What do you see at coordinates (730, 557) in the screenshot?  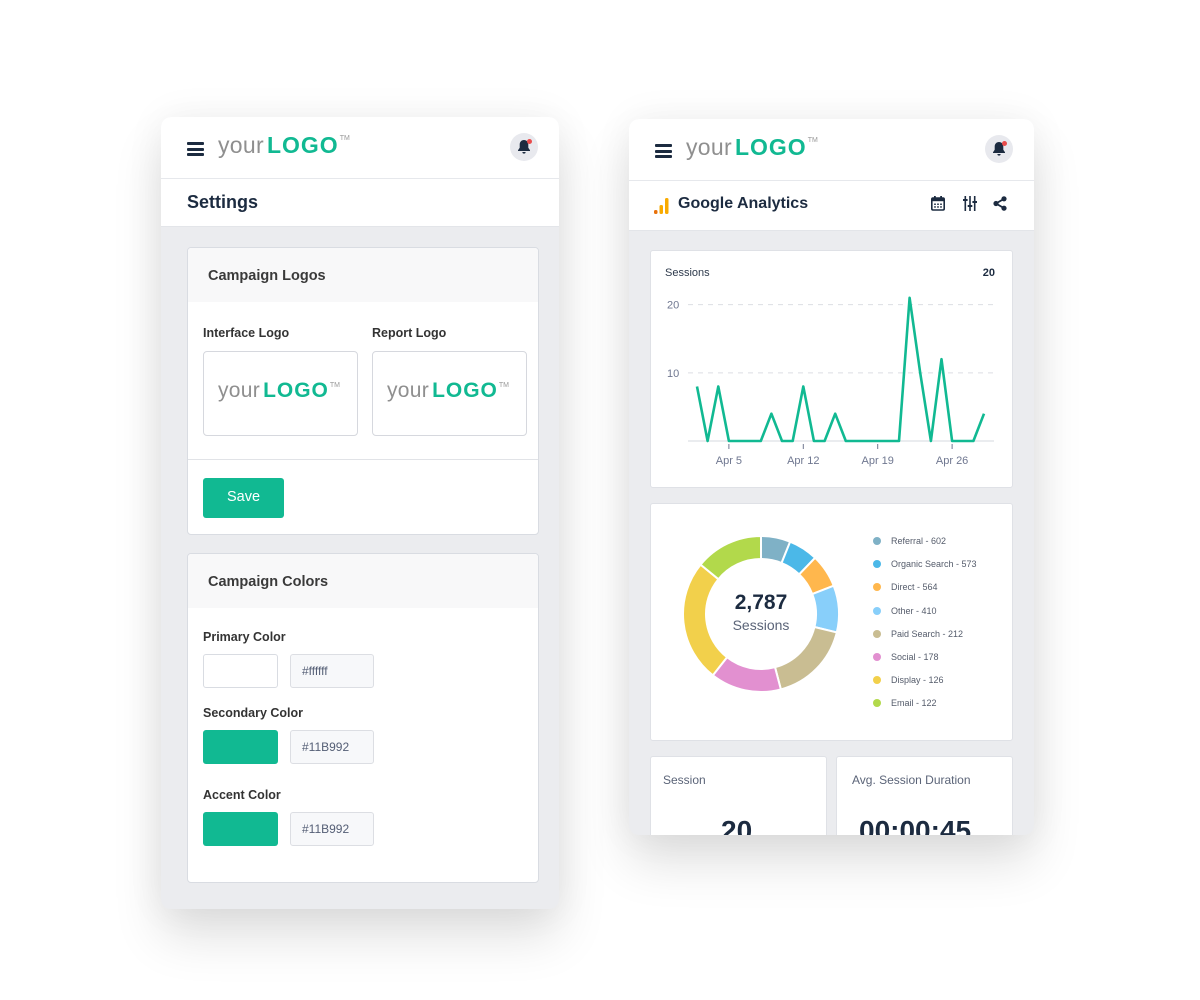 I see `donut-slice-email` at bounding box center [730, 557].